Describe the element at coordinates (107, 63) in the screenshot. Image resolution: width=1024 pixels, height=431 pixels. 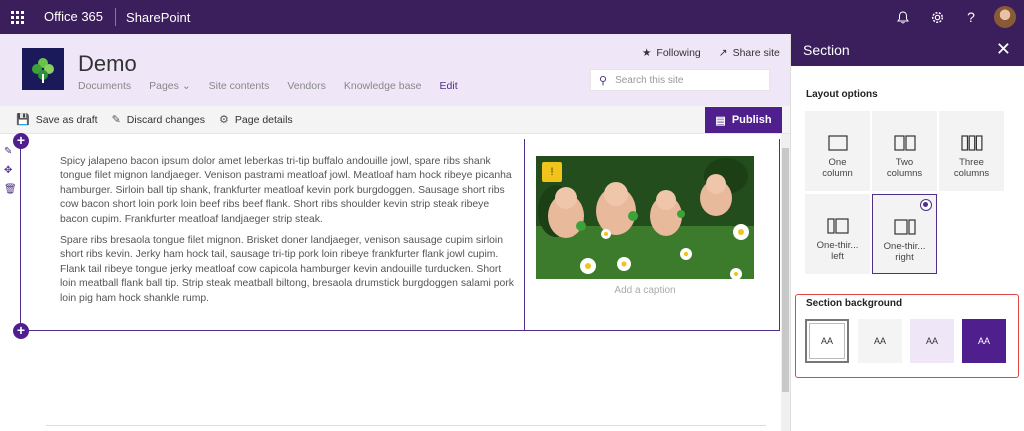
I see `site-title: Demo` at that location.